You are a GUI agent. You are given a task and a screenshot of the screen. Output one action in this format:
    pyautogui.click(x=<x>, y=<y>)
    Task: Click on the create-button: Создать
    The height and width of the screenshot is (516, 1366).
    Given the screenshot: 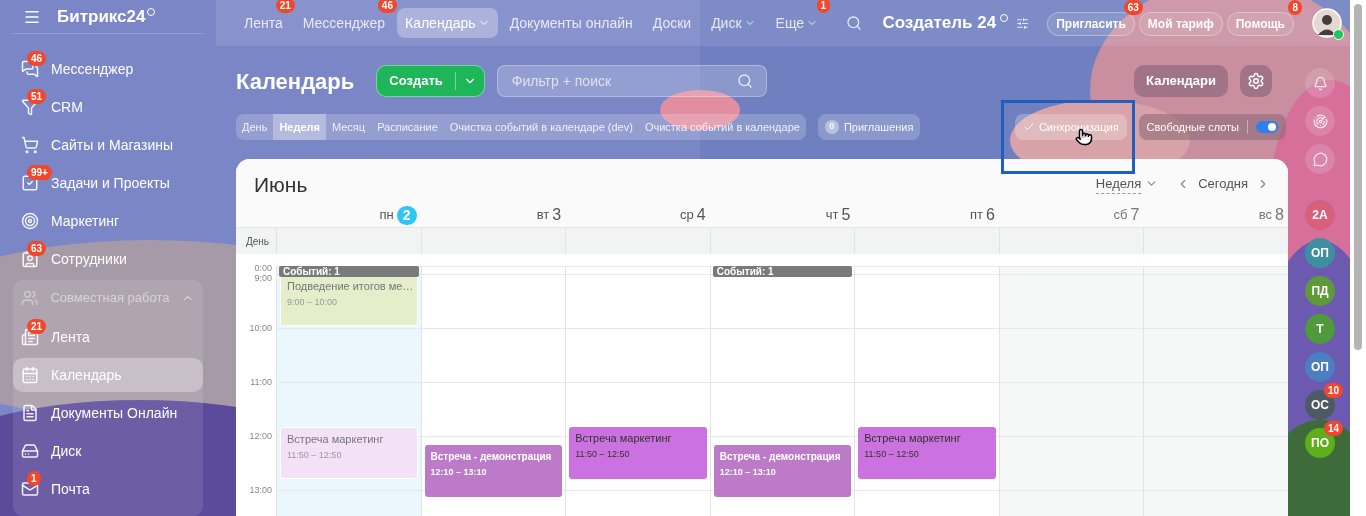 What is the action you would take?
    pyautogui.click(x=430, y=81)
    